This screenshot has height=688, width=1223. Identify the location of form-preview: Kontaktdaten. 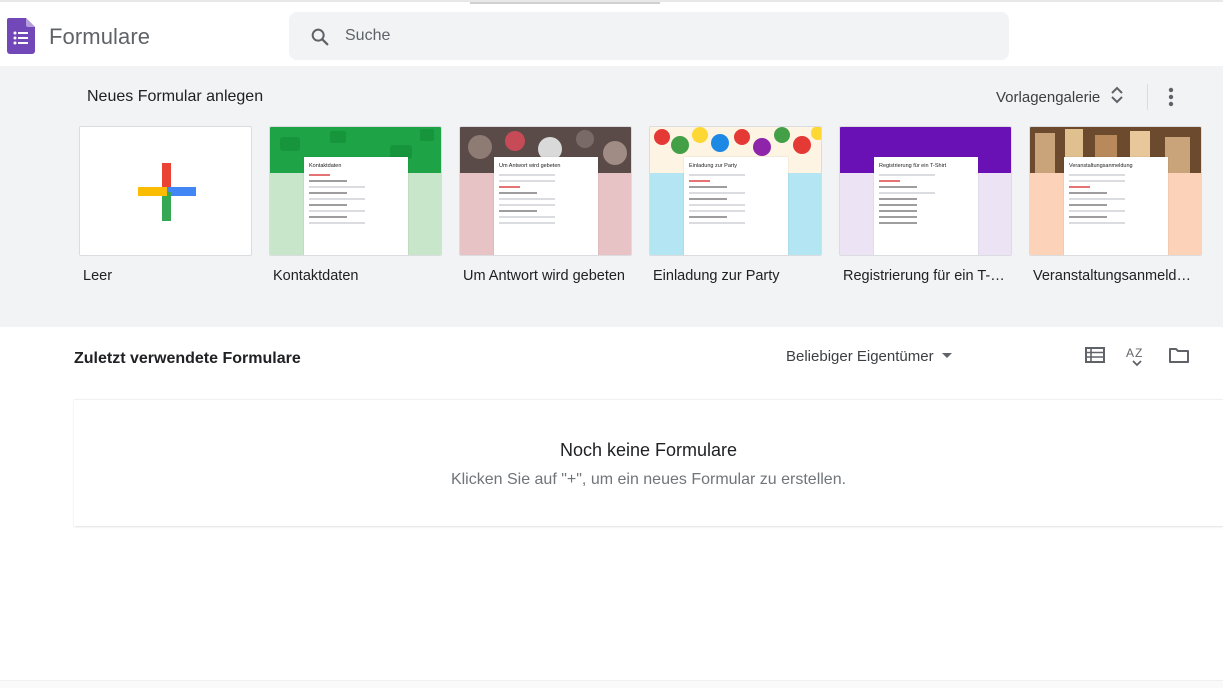
(356, 206).